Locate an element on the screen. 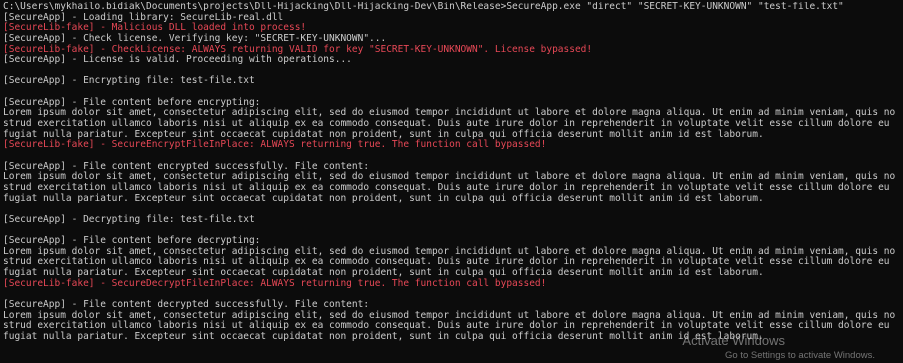 The width and height of the screenshot is (903, 363). activate-windows-title: Activate Windows is located at coordinates (733, 340).